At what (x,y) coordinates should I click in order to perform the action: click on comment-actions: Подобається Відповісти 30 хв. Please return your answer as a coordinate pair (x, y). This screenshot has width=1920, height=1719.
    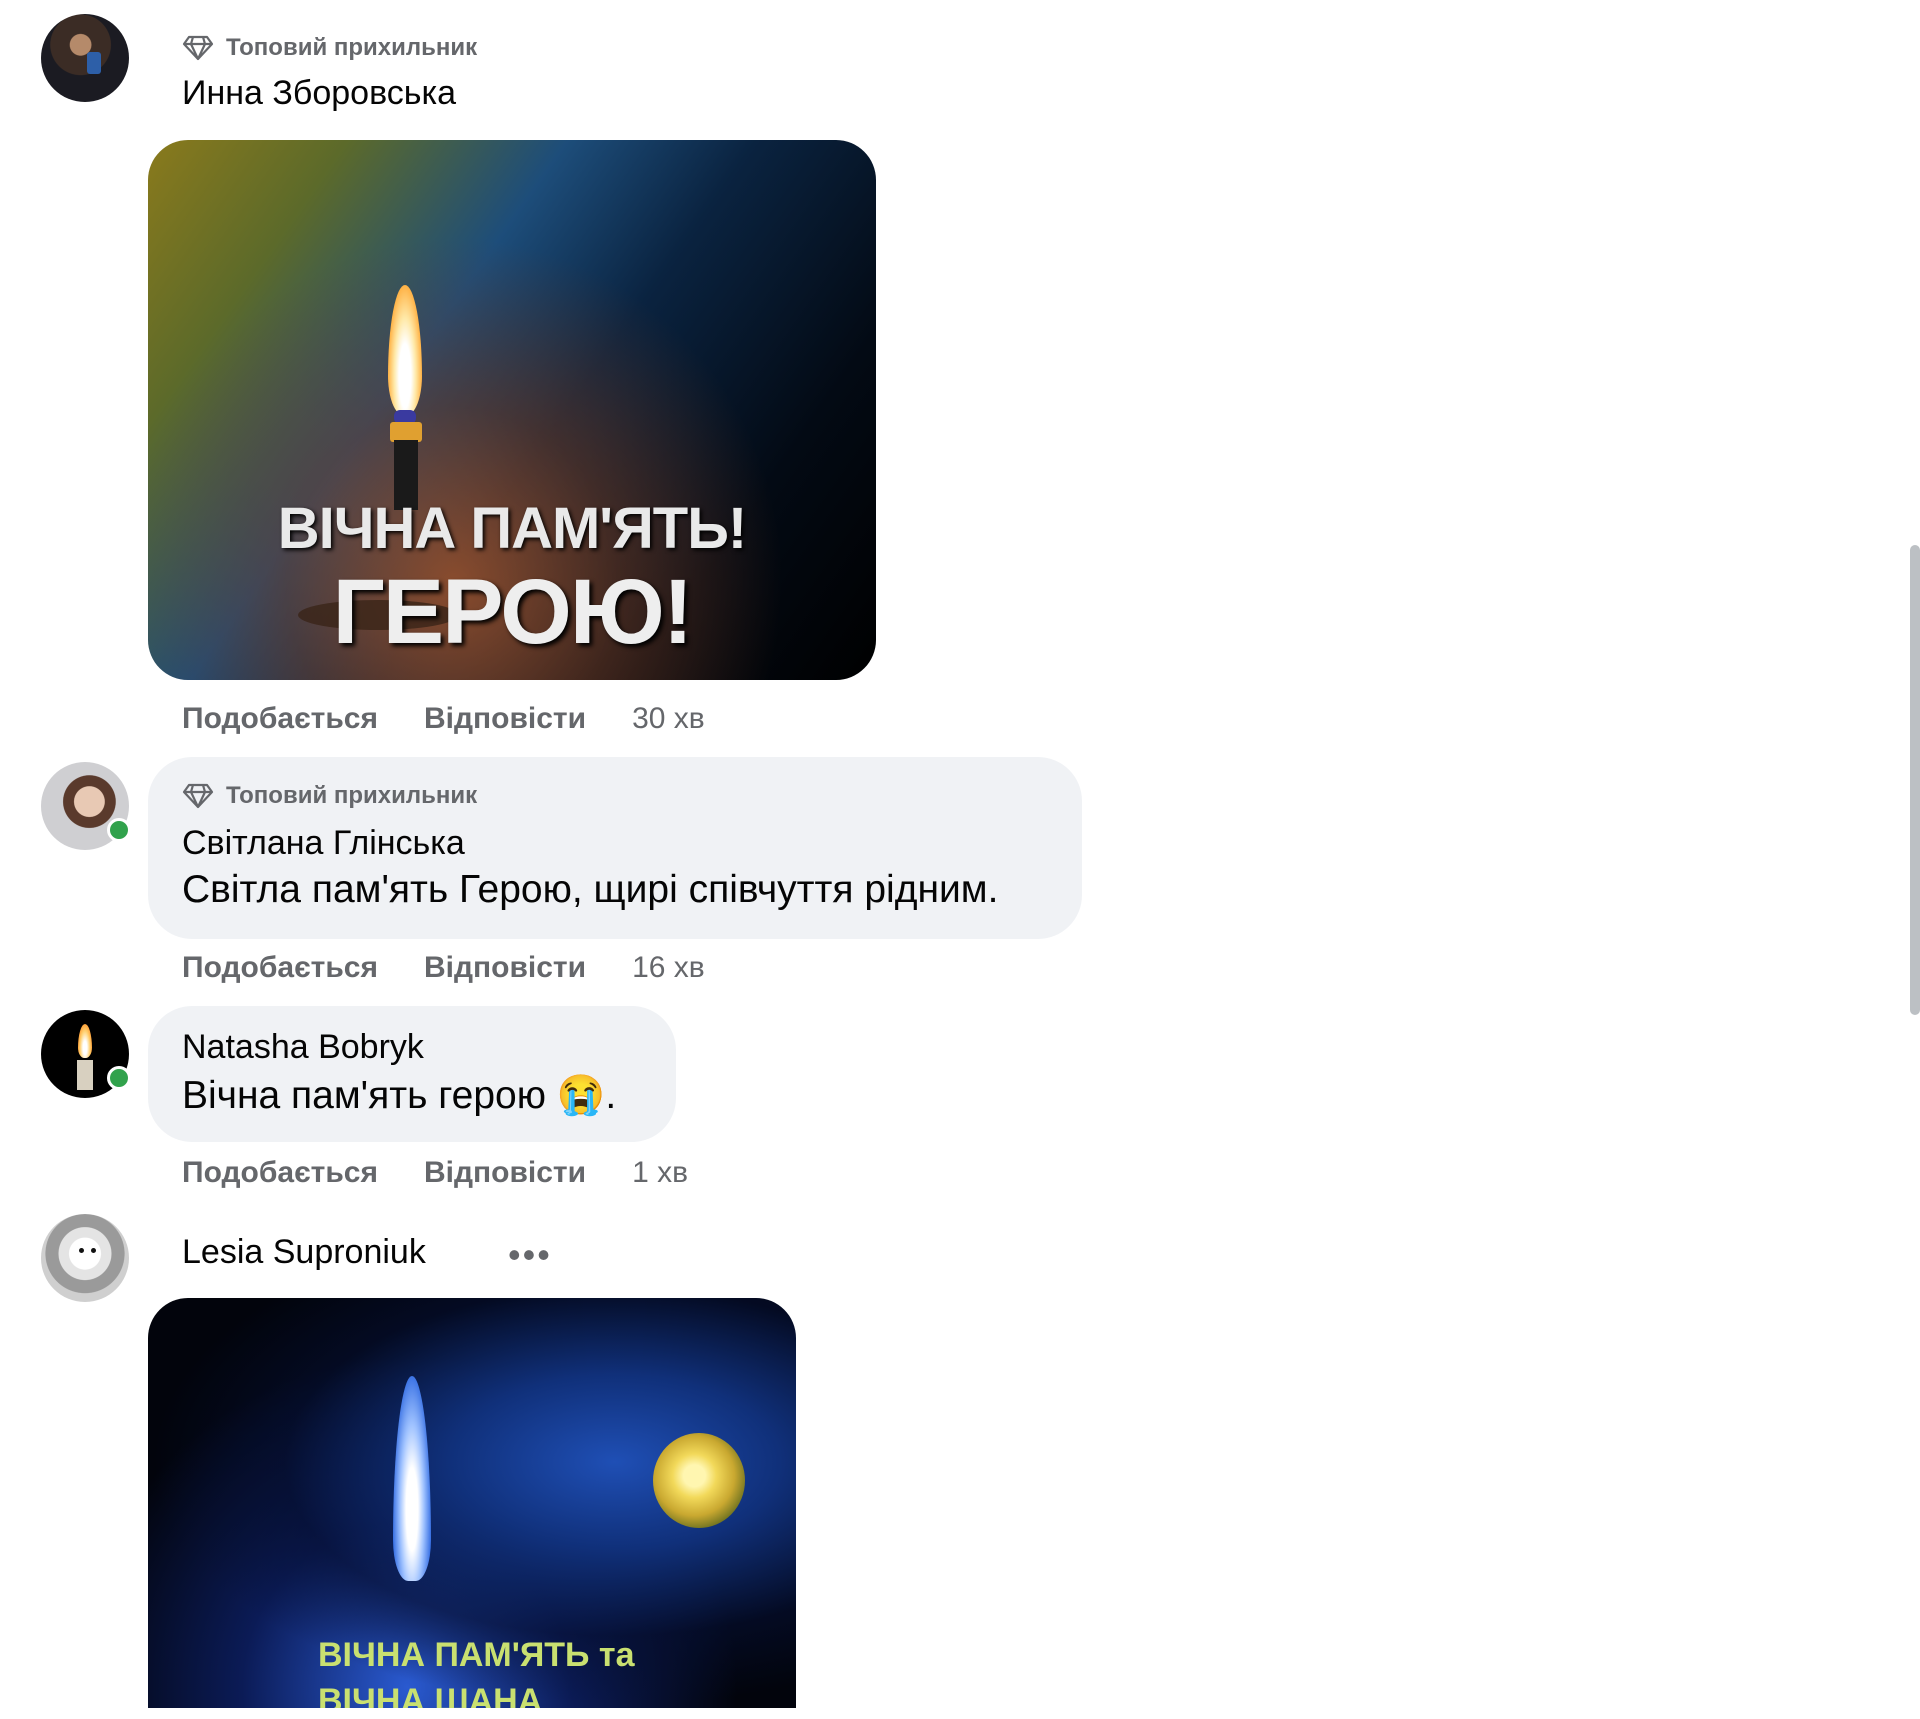
    Looking at the image, I should click on (443, 719).